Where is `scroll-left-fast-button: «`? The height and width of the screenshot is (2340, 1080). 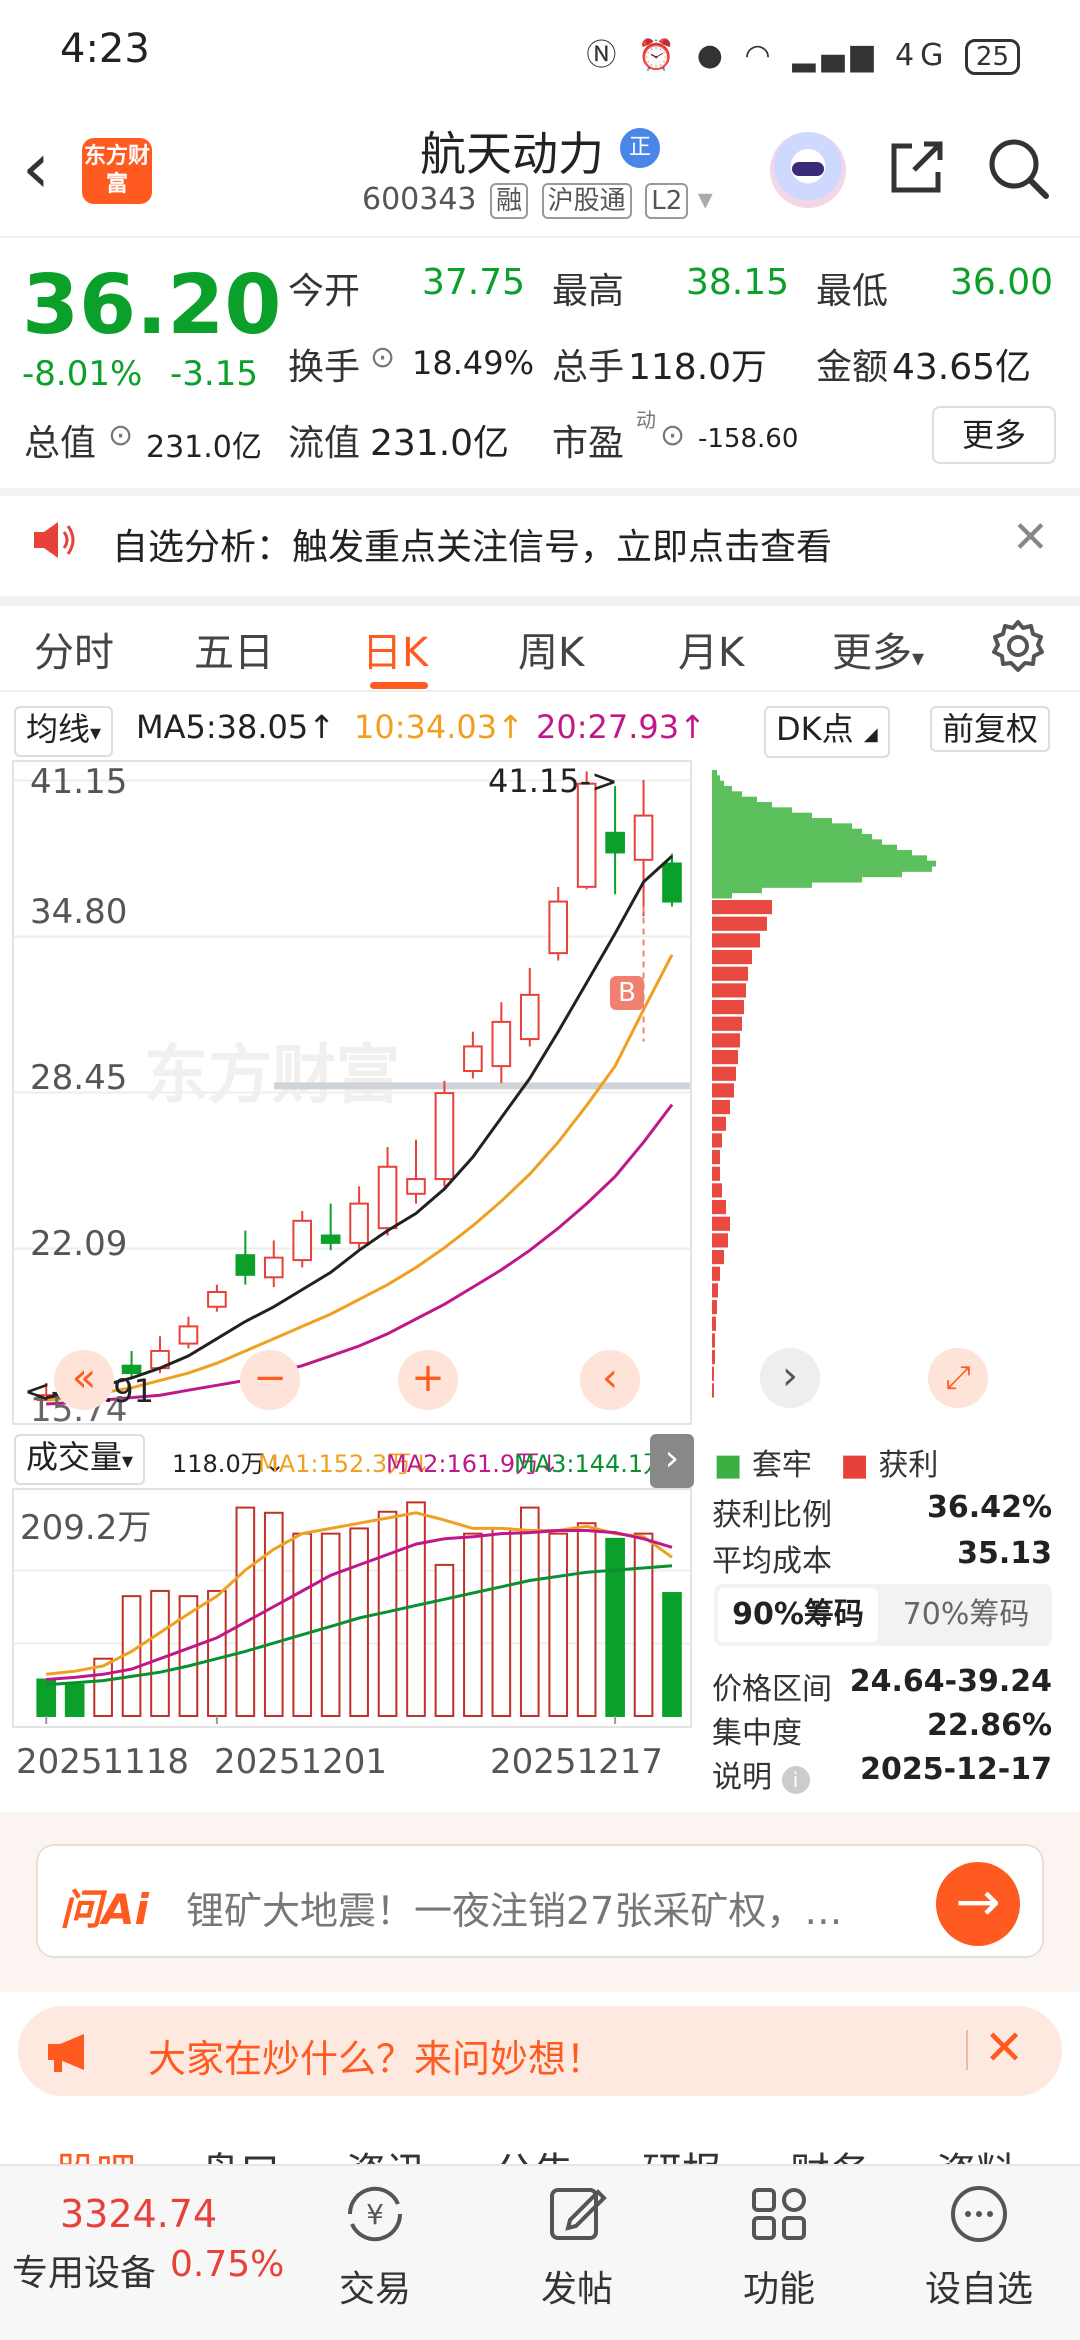 scroll-left-fast-button: « is located at coordinates (84, 1380).